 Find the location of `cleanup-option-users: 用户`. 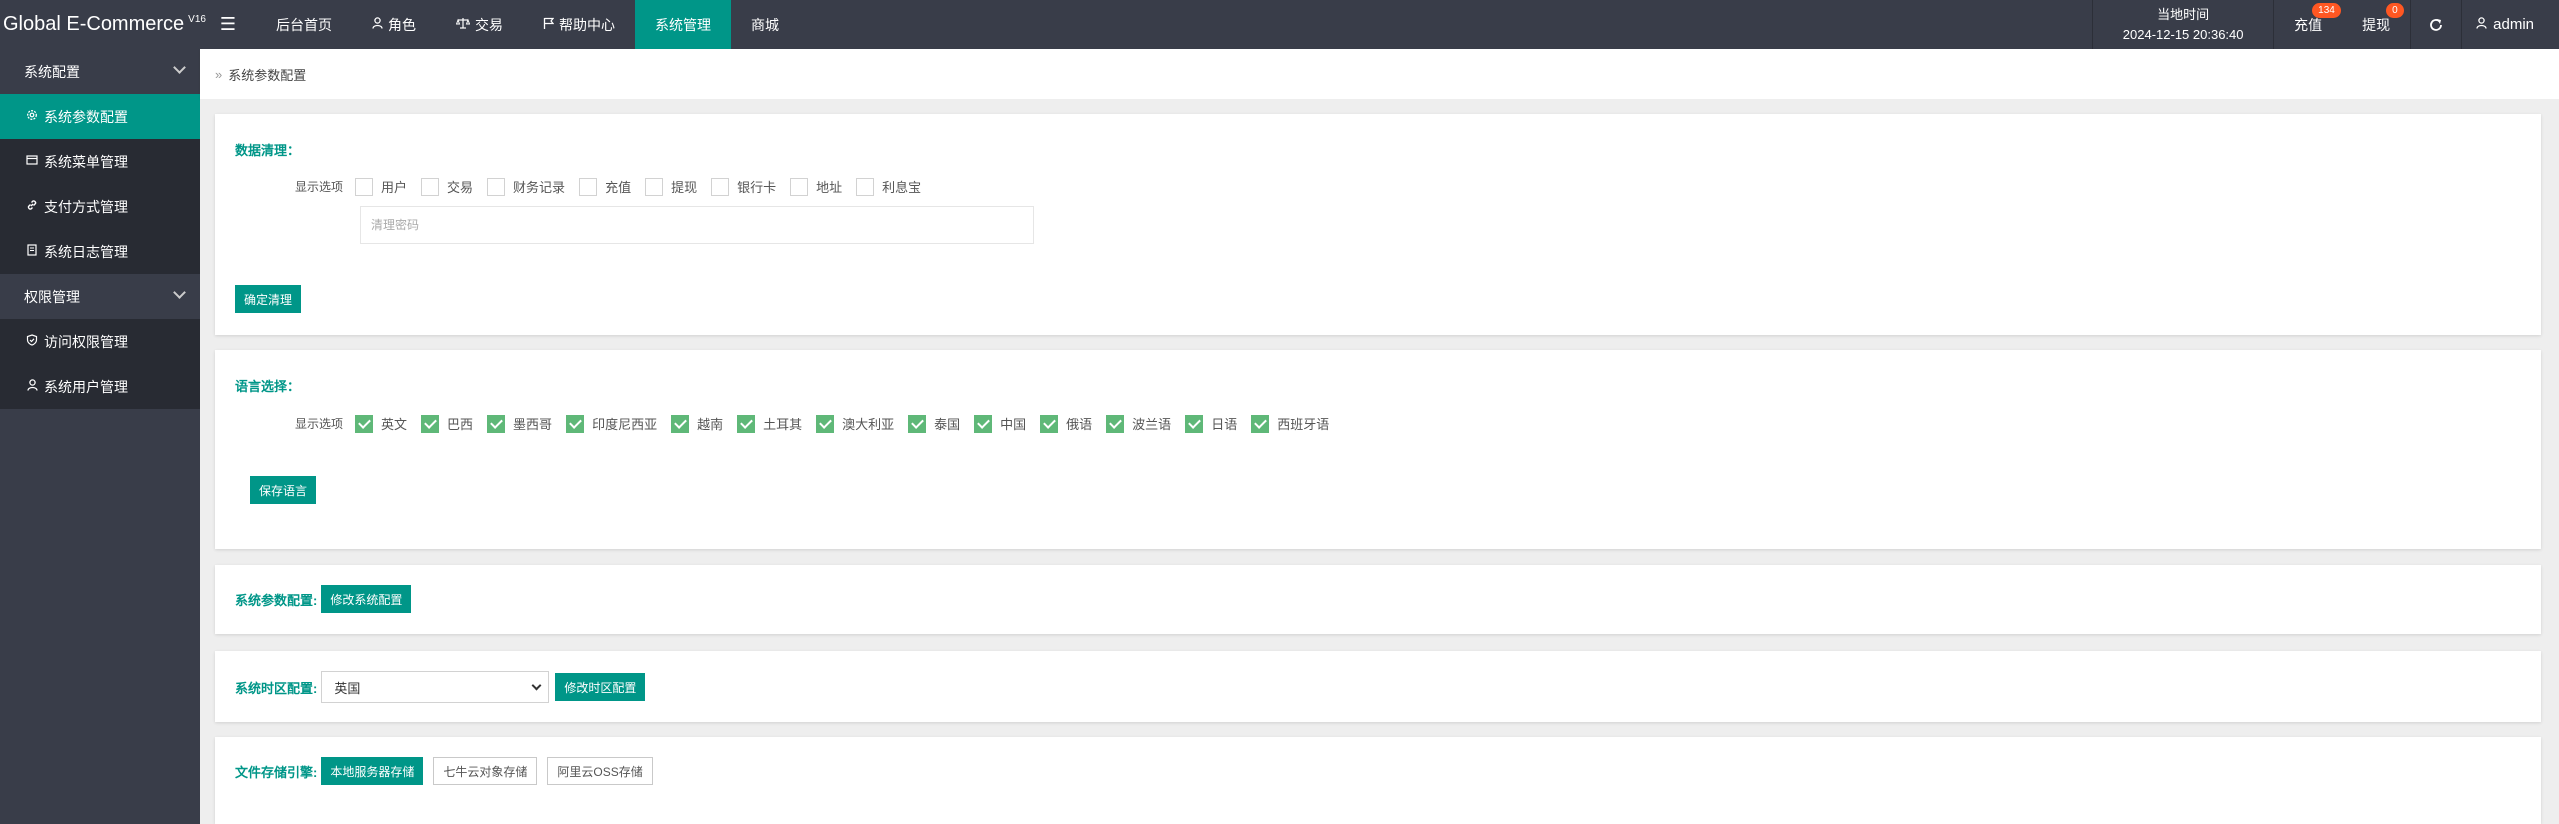

cleanup-option-users: 用户 is located at coordinates (381, 186).